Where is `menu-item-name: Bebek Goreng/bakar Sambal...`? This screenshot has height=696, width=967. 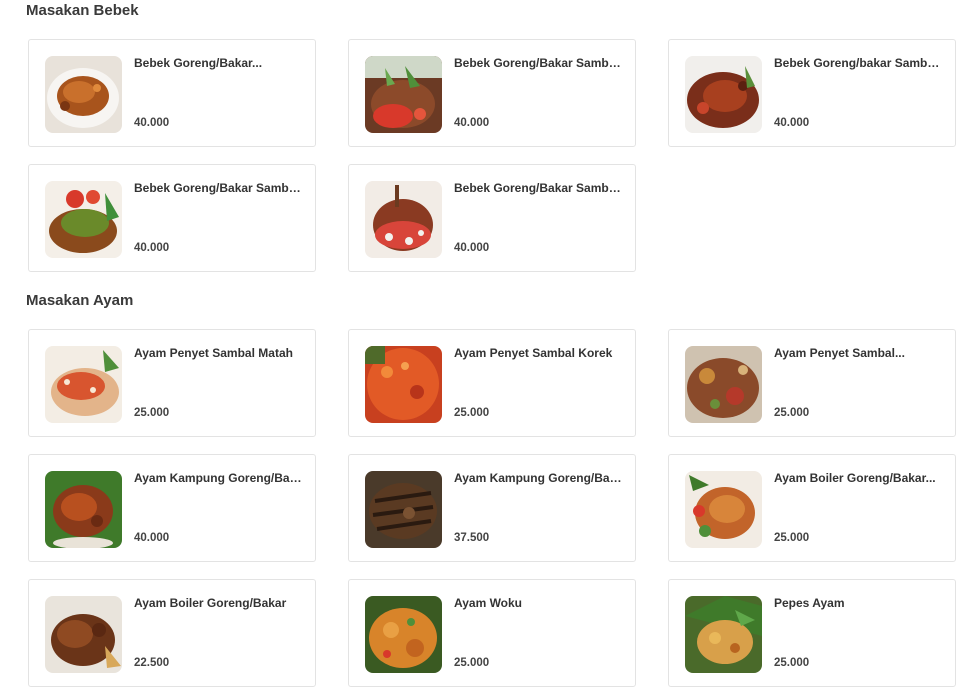
menu-item-name: Bebek Goreng/bakar Sambal... is located at coordinates (859, 63).